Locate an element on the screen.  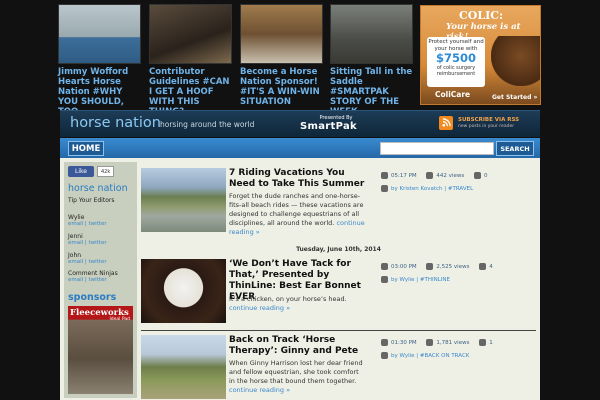
editor-name: Jenni is located at coordinates (75, 236).